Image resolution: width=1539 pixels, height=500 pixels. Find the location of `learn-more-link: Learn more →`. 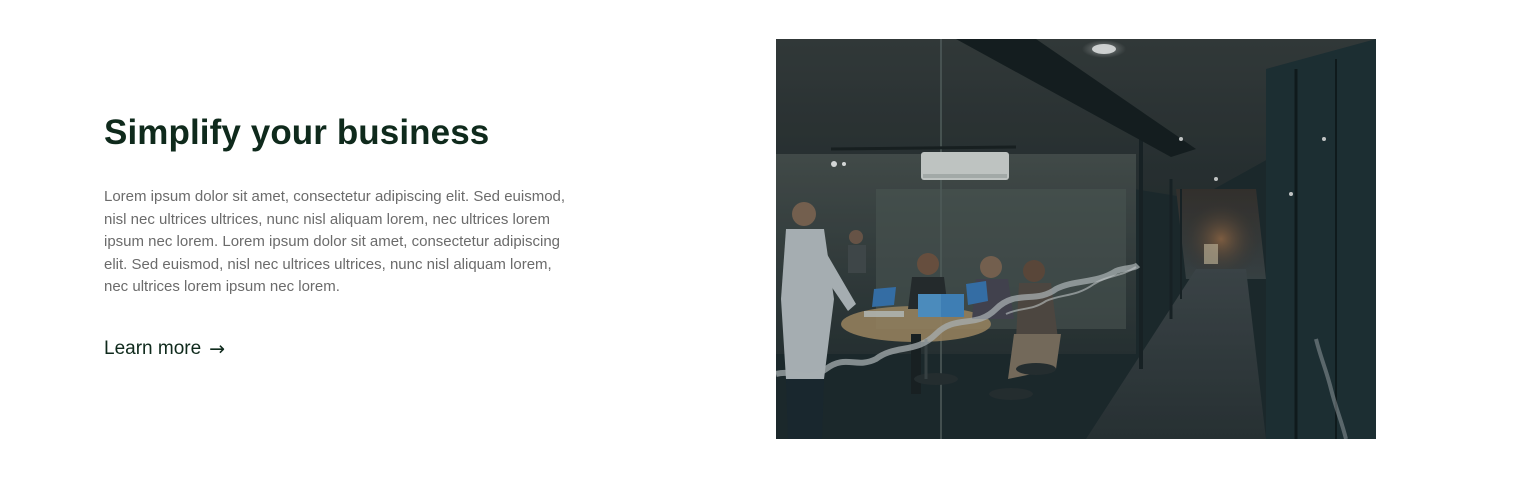

learn-more-link: Learn more → is located at coordinates (164, 349).